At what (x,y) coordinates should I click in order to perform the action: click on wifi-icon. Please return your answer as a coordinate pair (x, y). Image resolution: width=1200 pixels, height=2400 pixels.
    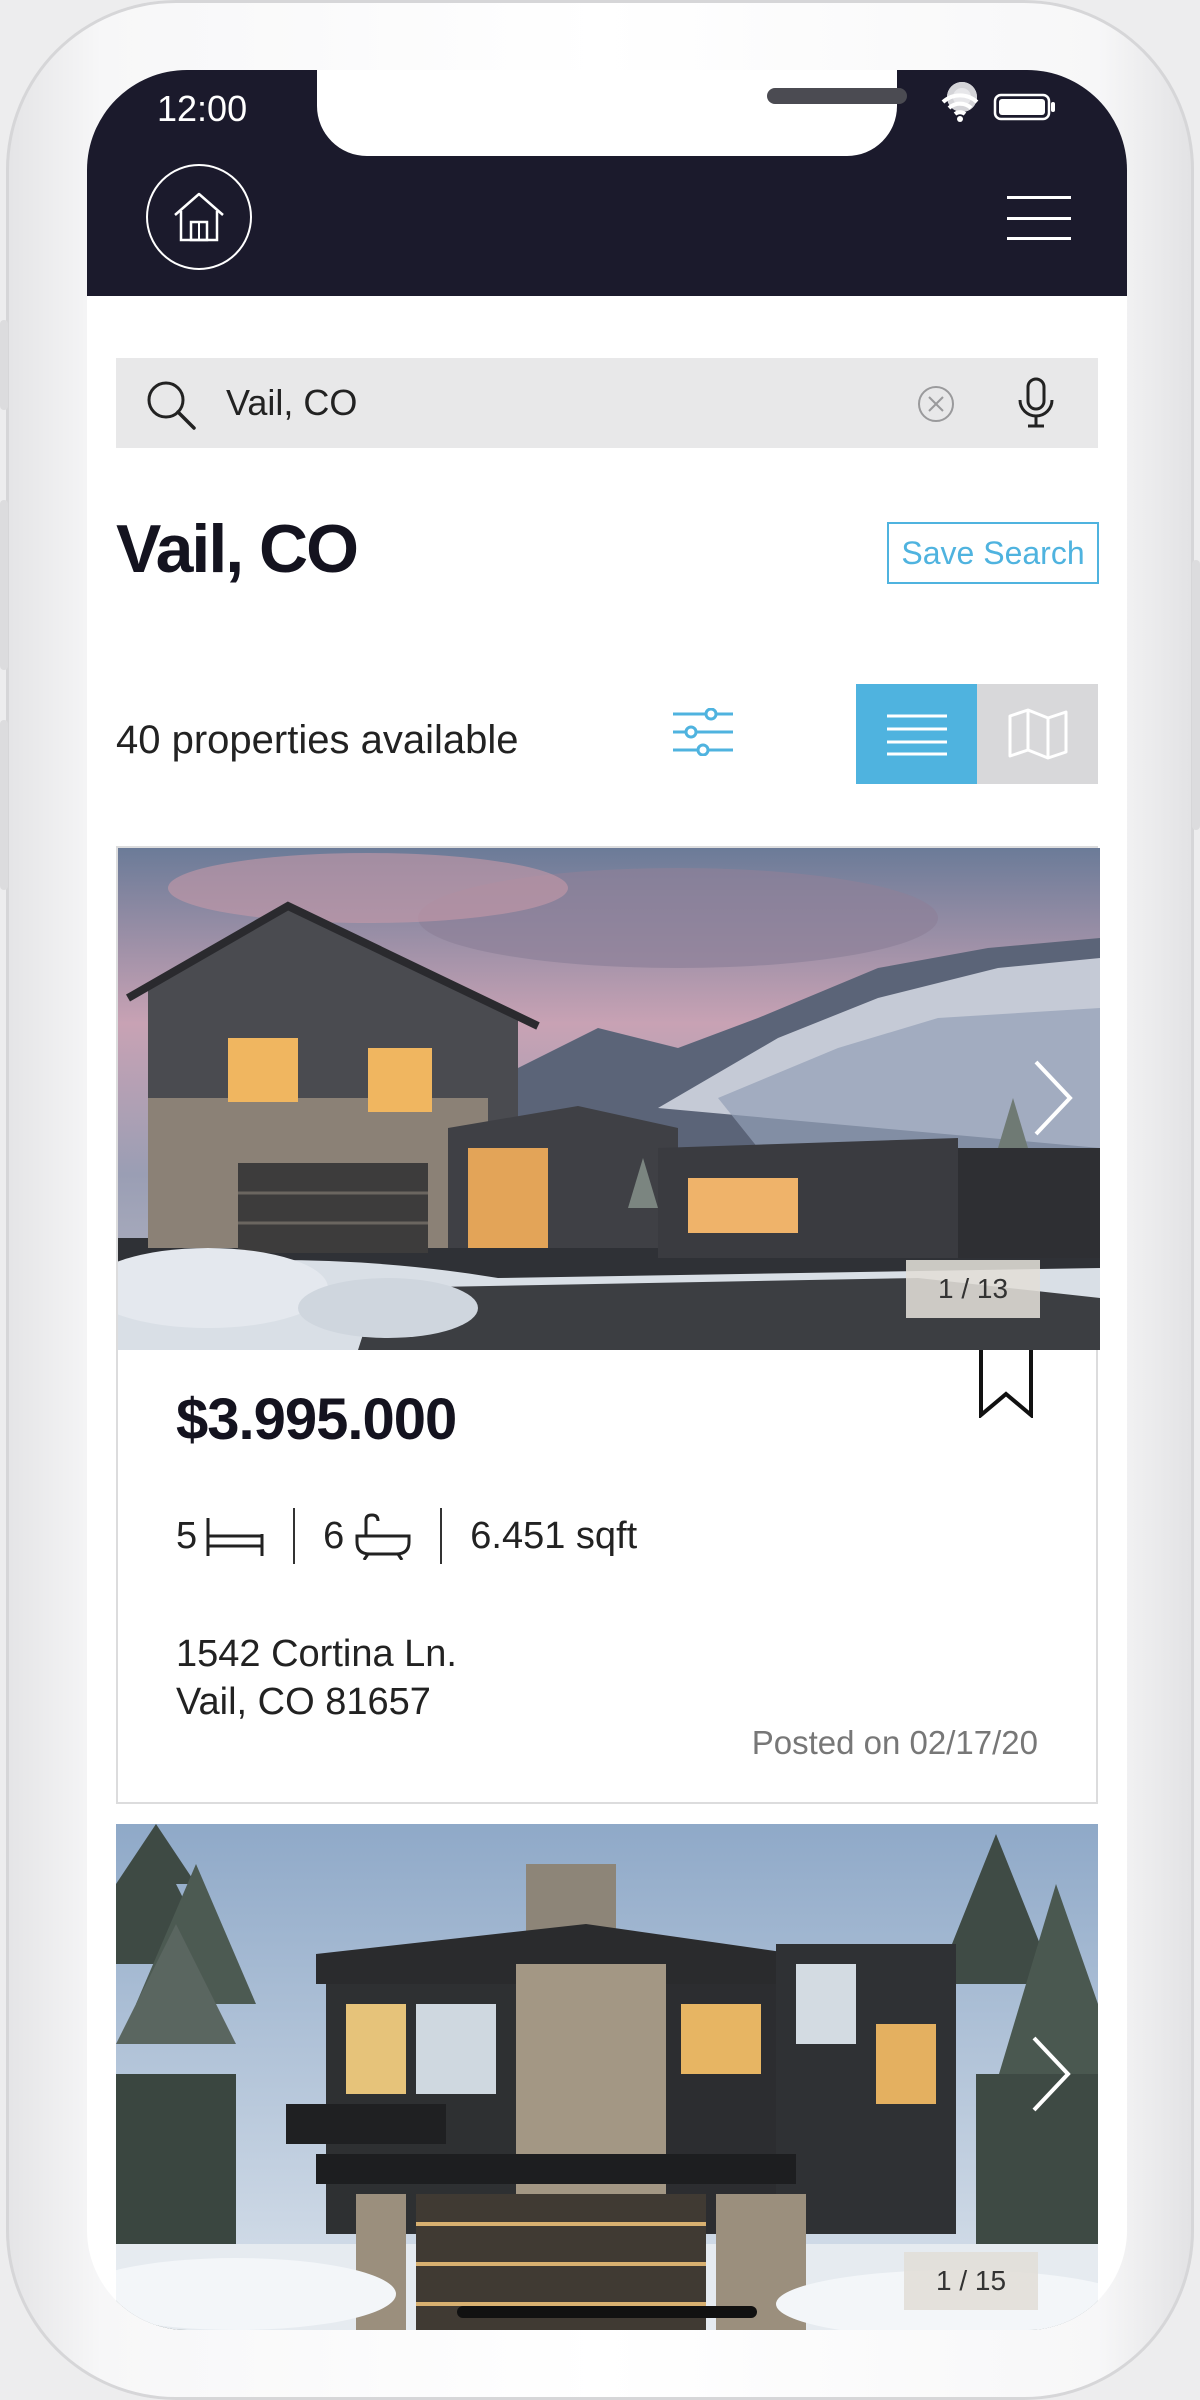
    Looking at the image, I should click on (960, 107).